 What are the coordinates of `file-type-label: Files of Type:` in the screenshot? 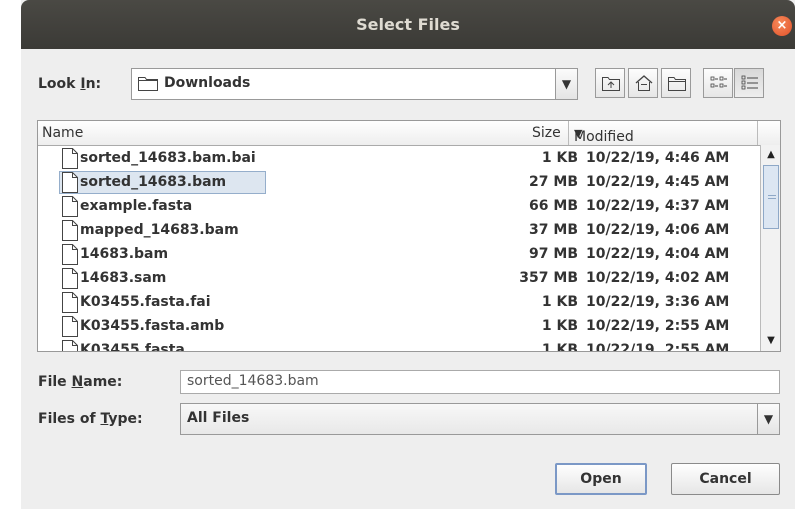 It's located at (90, 419).